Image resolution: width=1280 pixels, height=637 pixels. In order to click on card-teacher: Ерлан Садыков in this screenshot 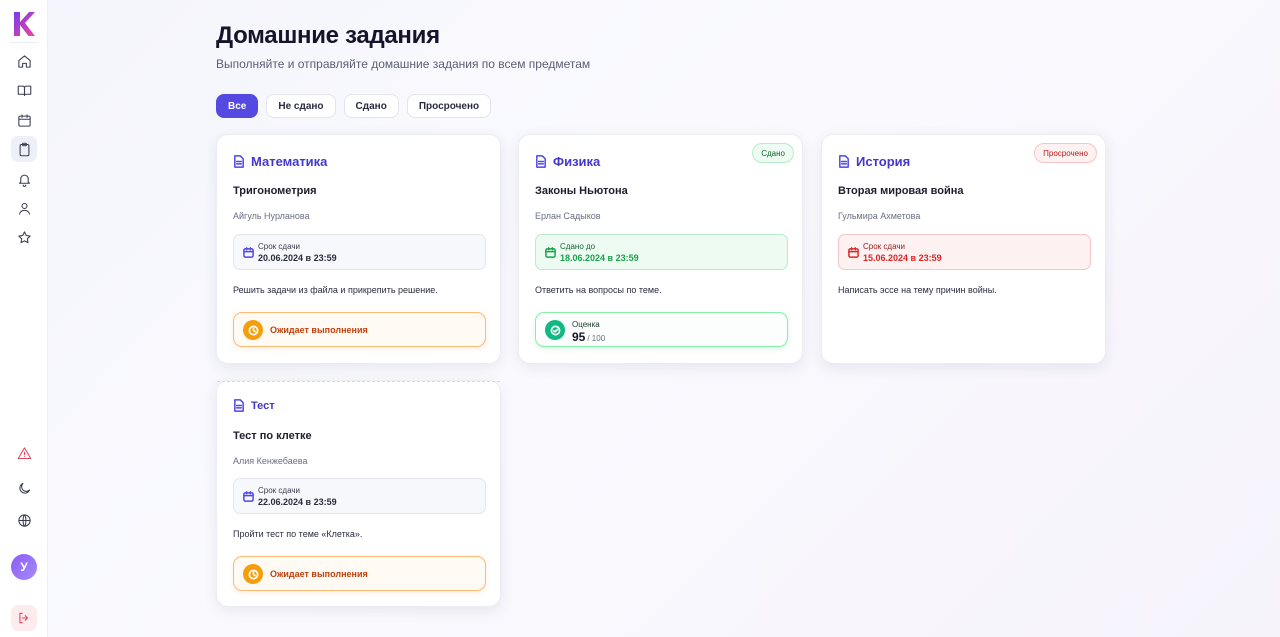, I will do `click(568, 216)`.